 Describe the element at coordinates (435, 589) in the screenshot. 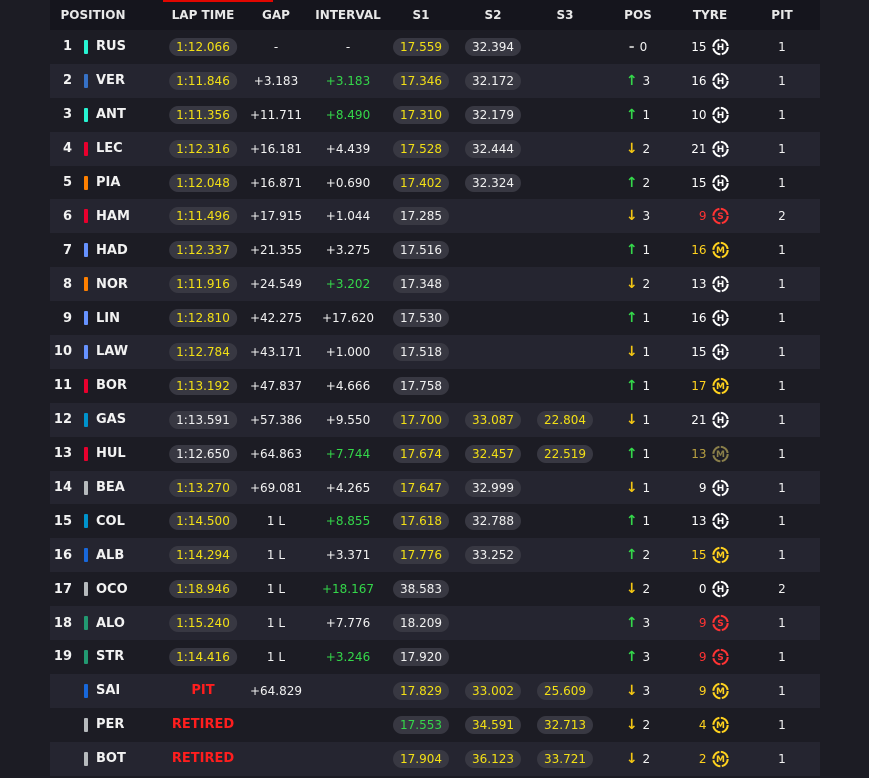

I see `driver-row: 17 OCO 1:18.946 1 L +18.167 38.583 ↓ 2 0 H 2` at that location.